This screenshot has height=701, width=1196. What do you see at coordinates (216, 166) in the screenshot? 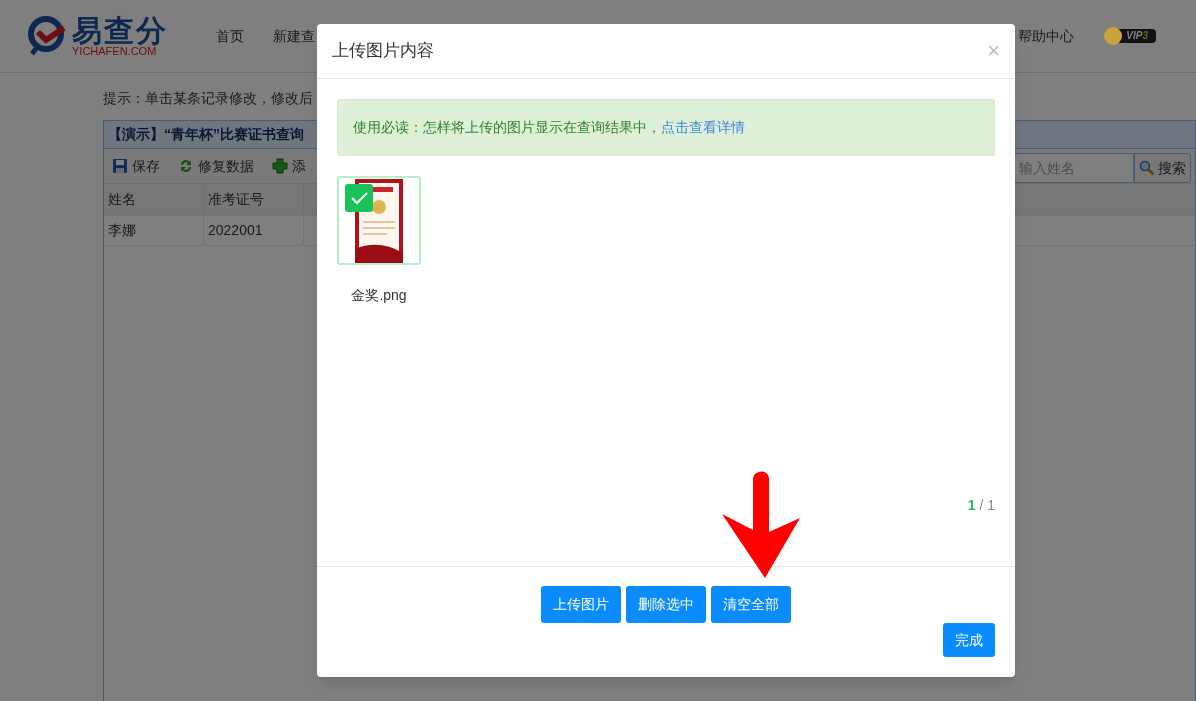
I see `toolbar-button: 修复数据` at bounding box center [216, 166].